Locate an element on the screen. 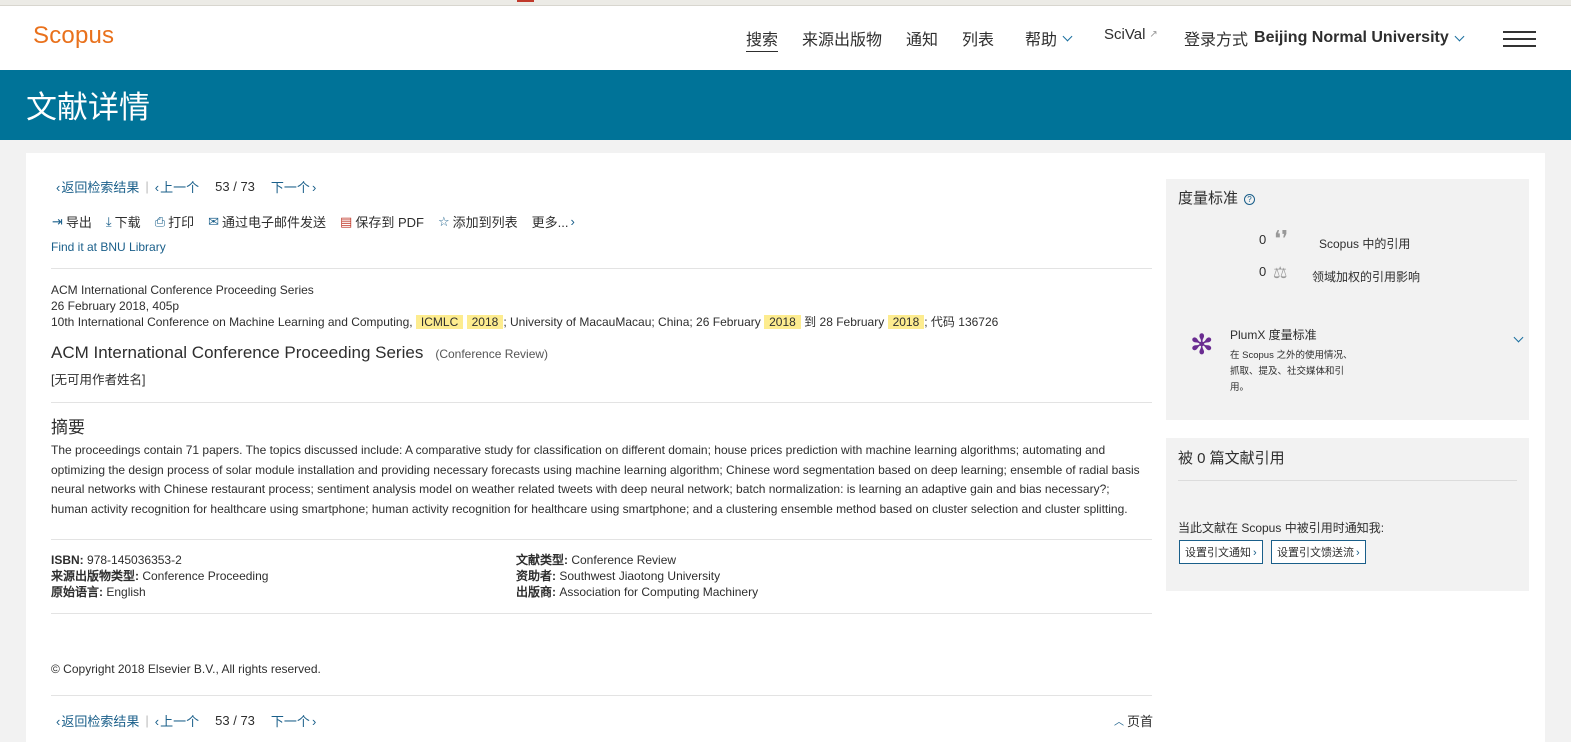  download-icon: ⤓ is located at coordinates (108, 221).